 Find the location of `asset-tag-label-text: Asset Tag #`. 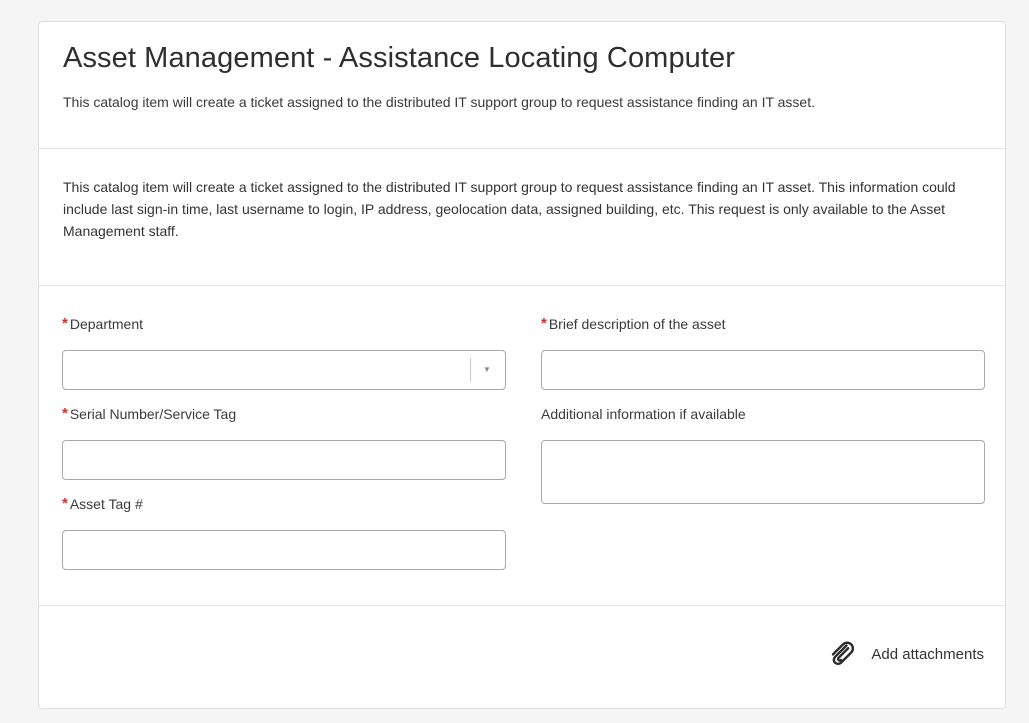

asset-tag-label-text: Asset Tag # is located at coordinates (106, 504).